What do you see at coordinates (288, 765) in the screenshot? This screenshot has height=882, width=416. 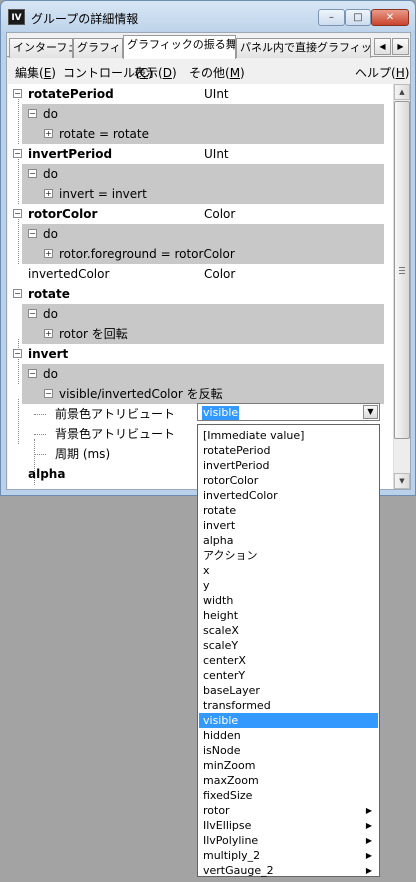 I see `dropdown-option: minZoom` at bounding box center [288, 765].